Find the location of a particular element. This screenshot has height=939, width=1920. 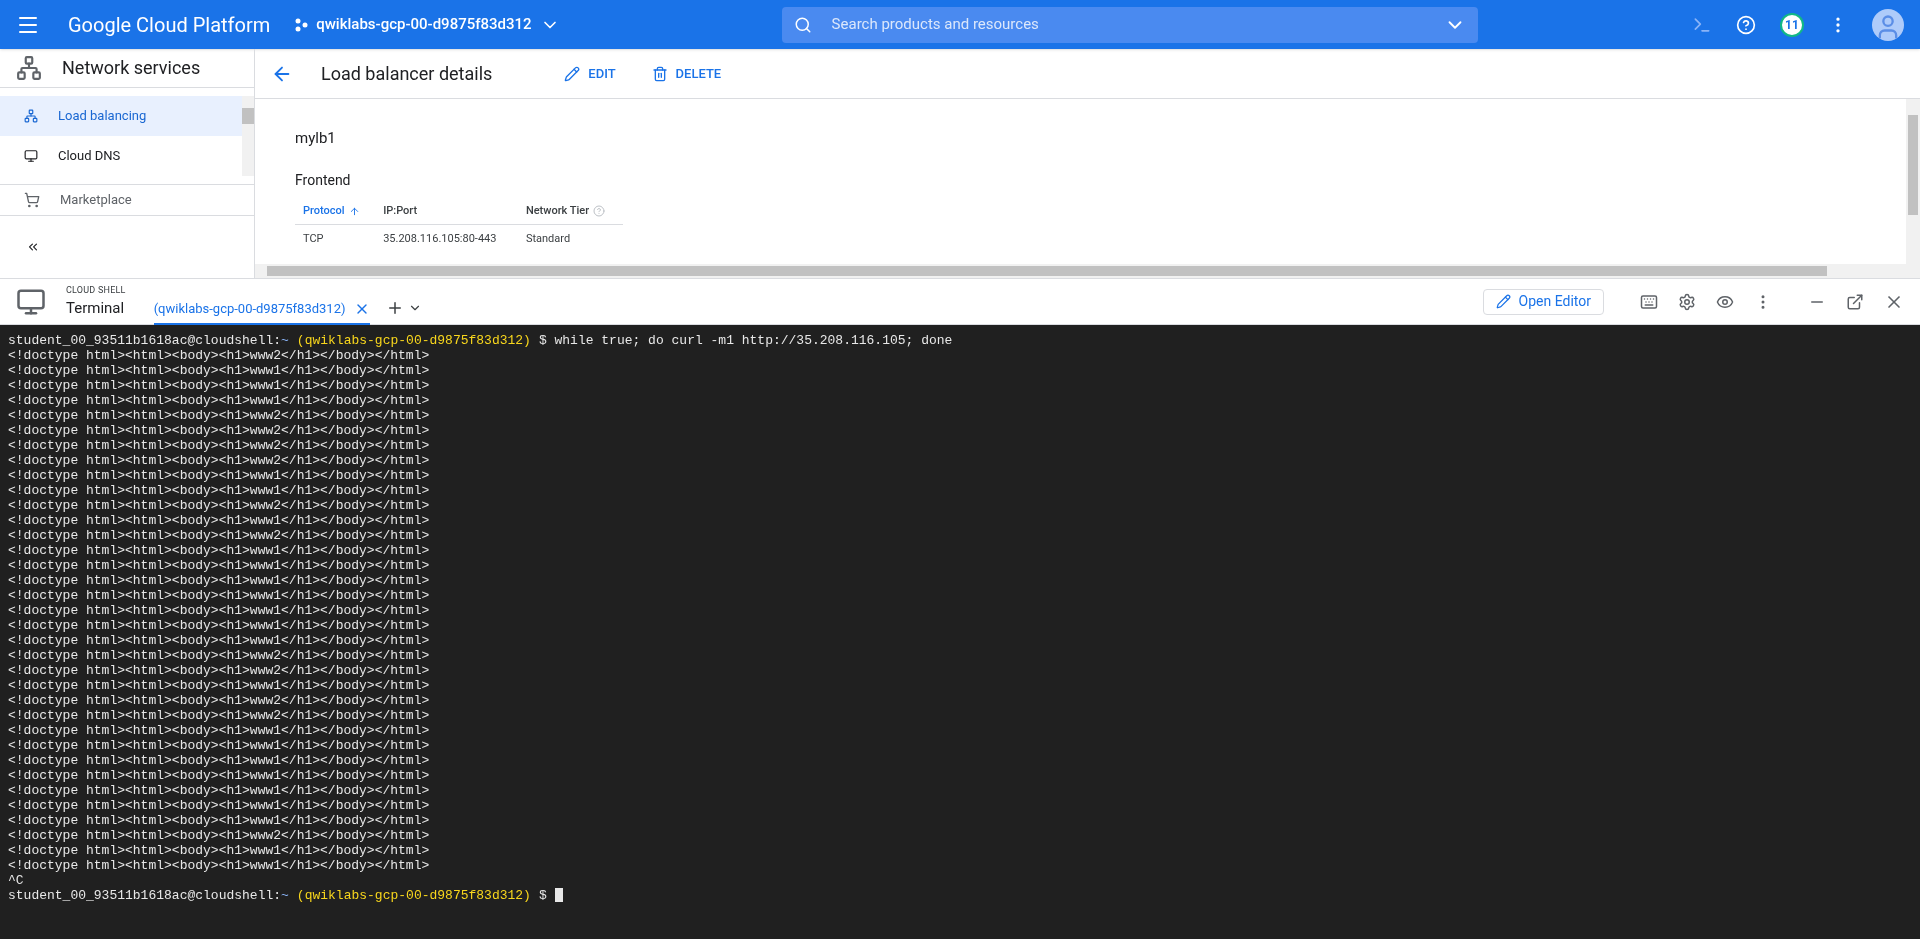

search-bar: Search products and resources is located at coordinates (1129, 24).